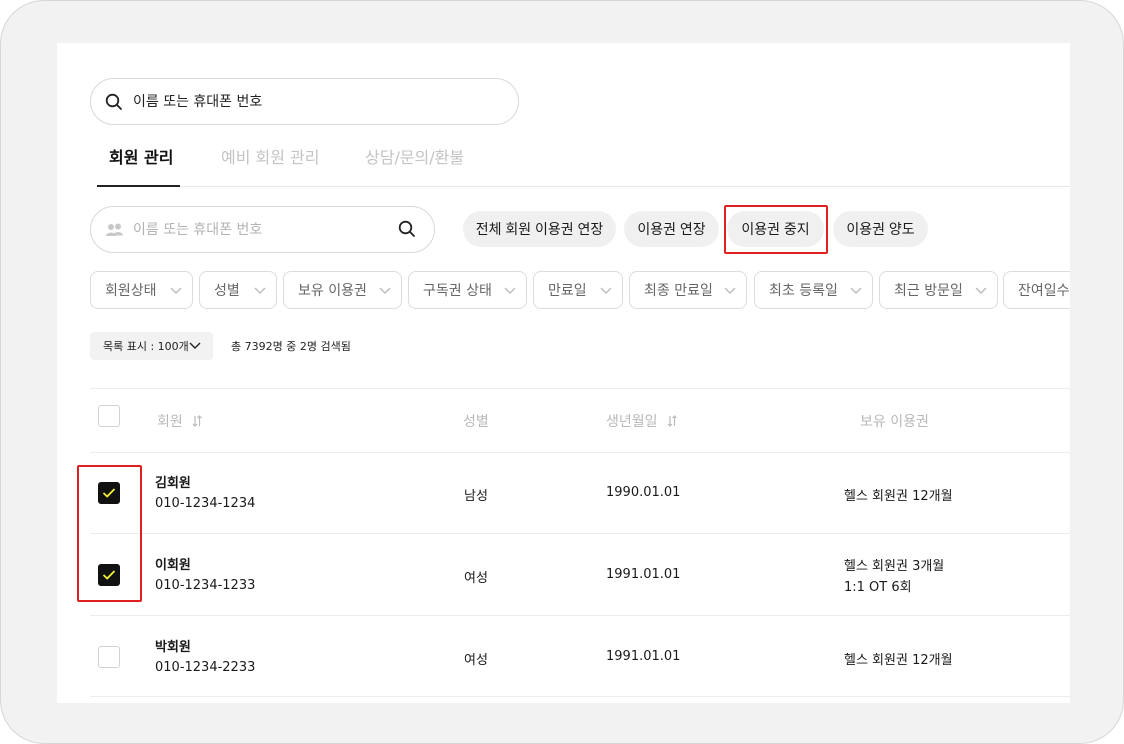 This screenshot has width=1124, height=744. What do you see at coordinates (131, 291) in the screenshot?
I see `filter-label: 회원상태` at bounding box center [131, 291].